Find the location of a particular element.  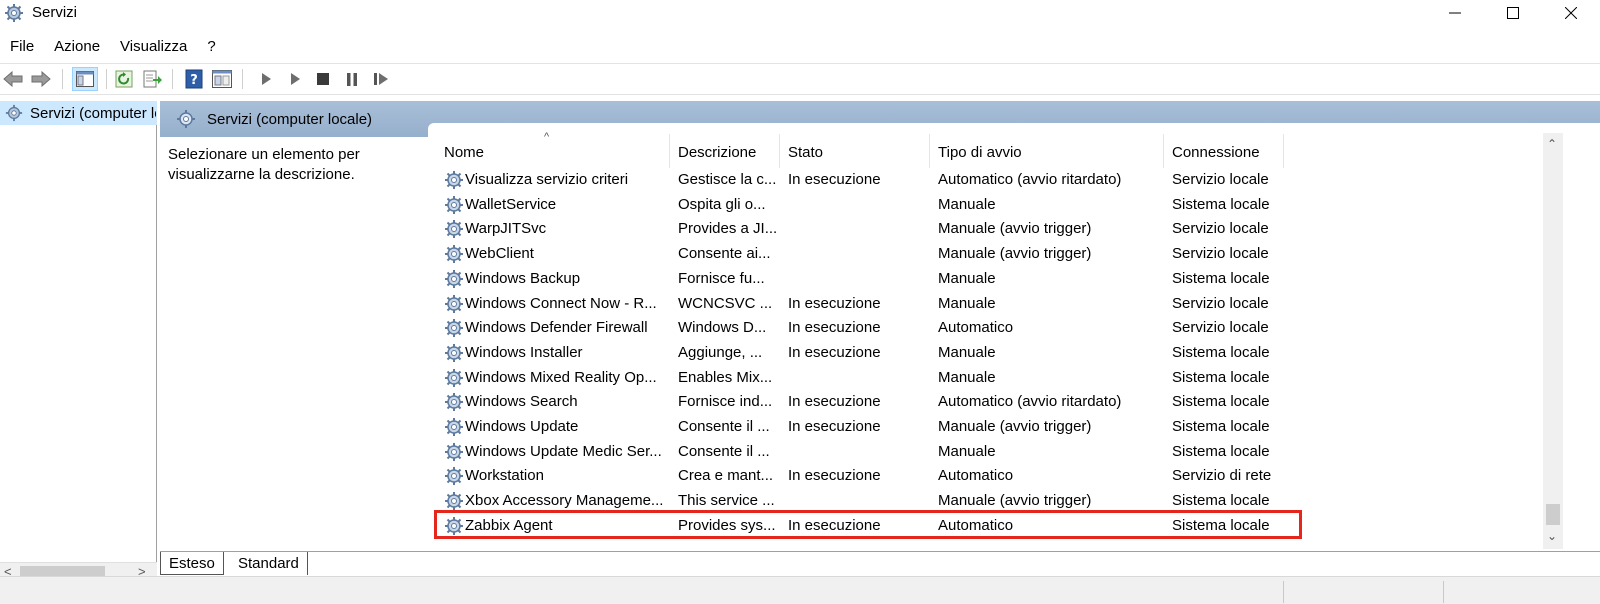

column-header-nome: Nome is located at coordinates (555, 151).